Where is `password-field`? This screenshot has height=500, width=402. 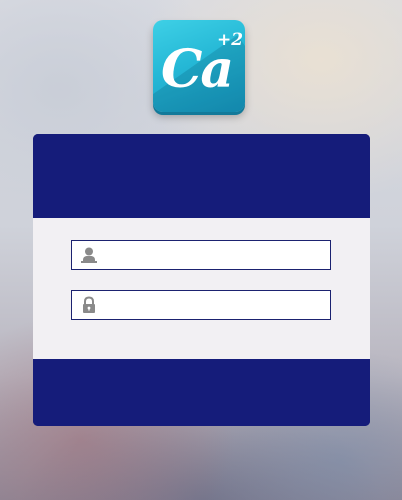
password-field is located at coordinates (201, 305).